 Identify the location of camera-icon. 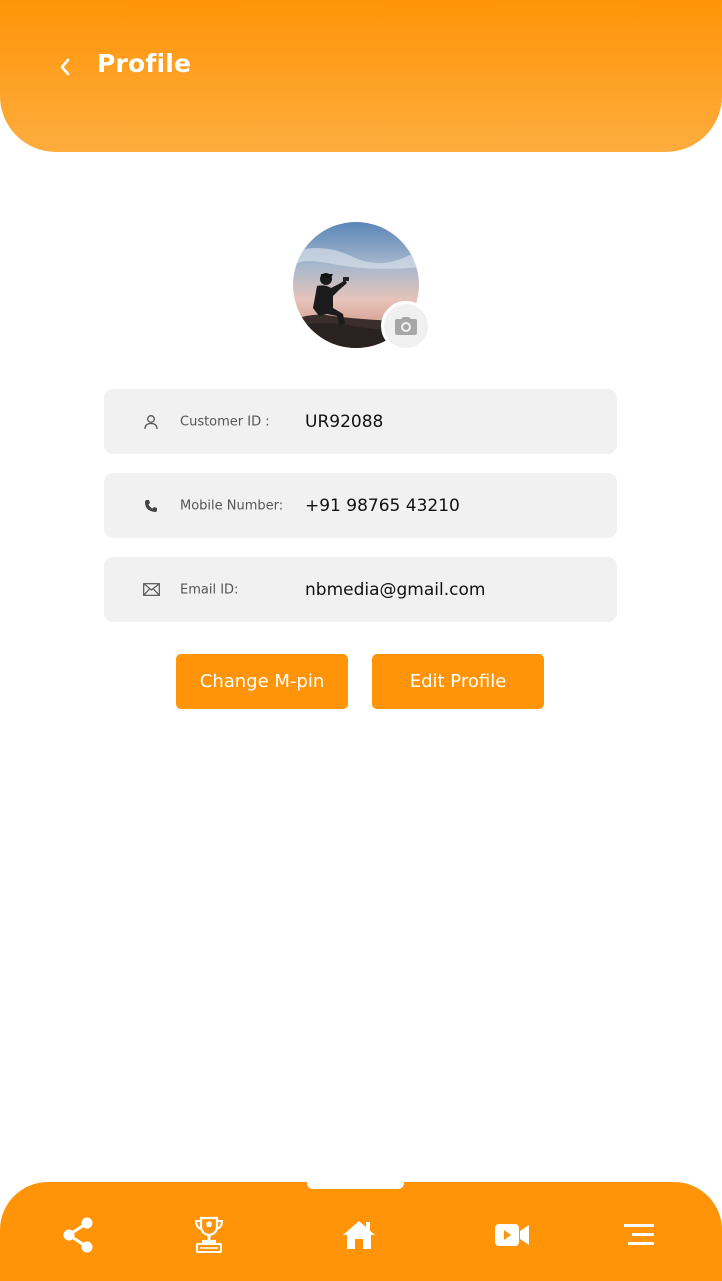
(406, 326).